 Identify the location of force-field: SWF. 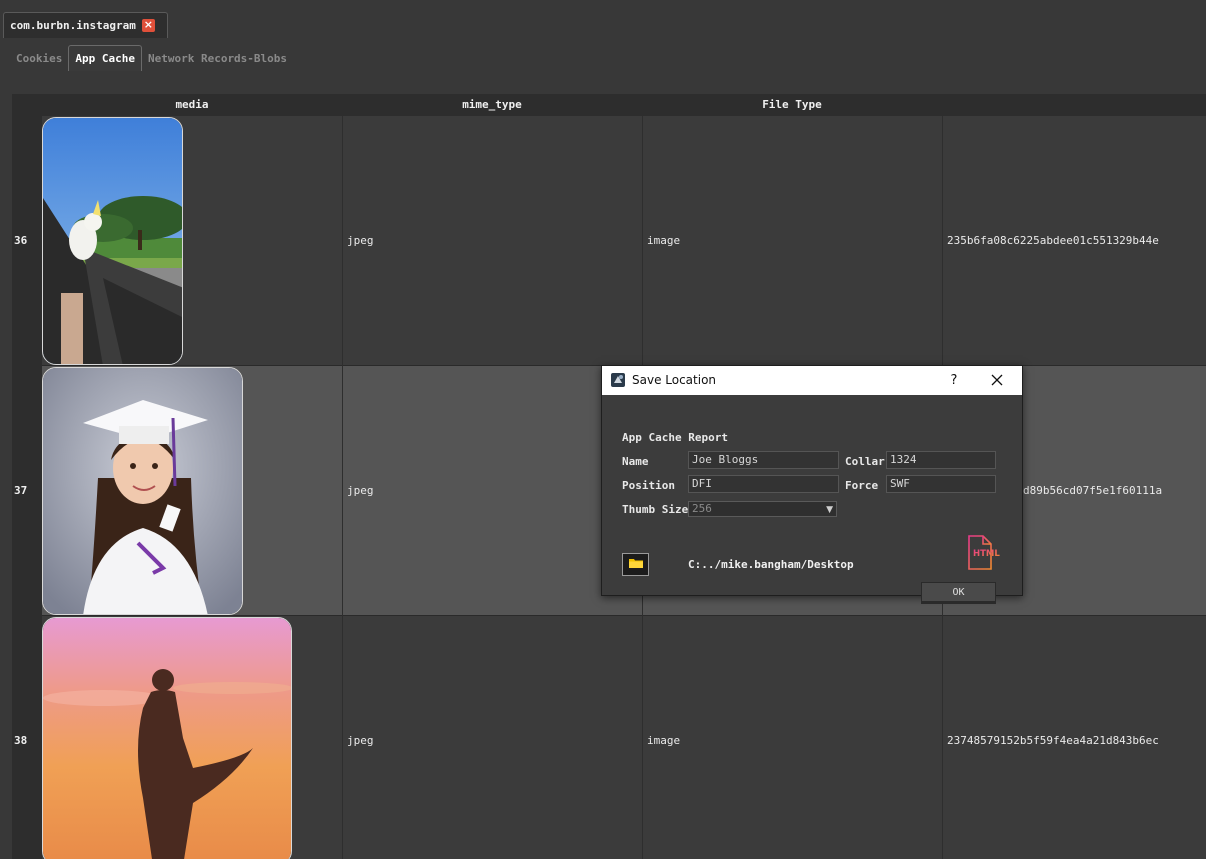
(941, 484).